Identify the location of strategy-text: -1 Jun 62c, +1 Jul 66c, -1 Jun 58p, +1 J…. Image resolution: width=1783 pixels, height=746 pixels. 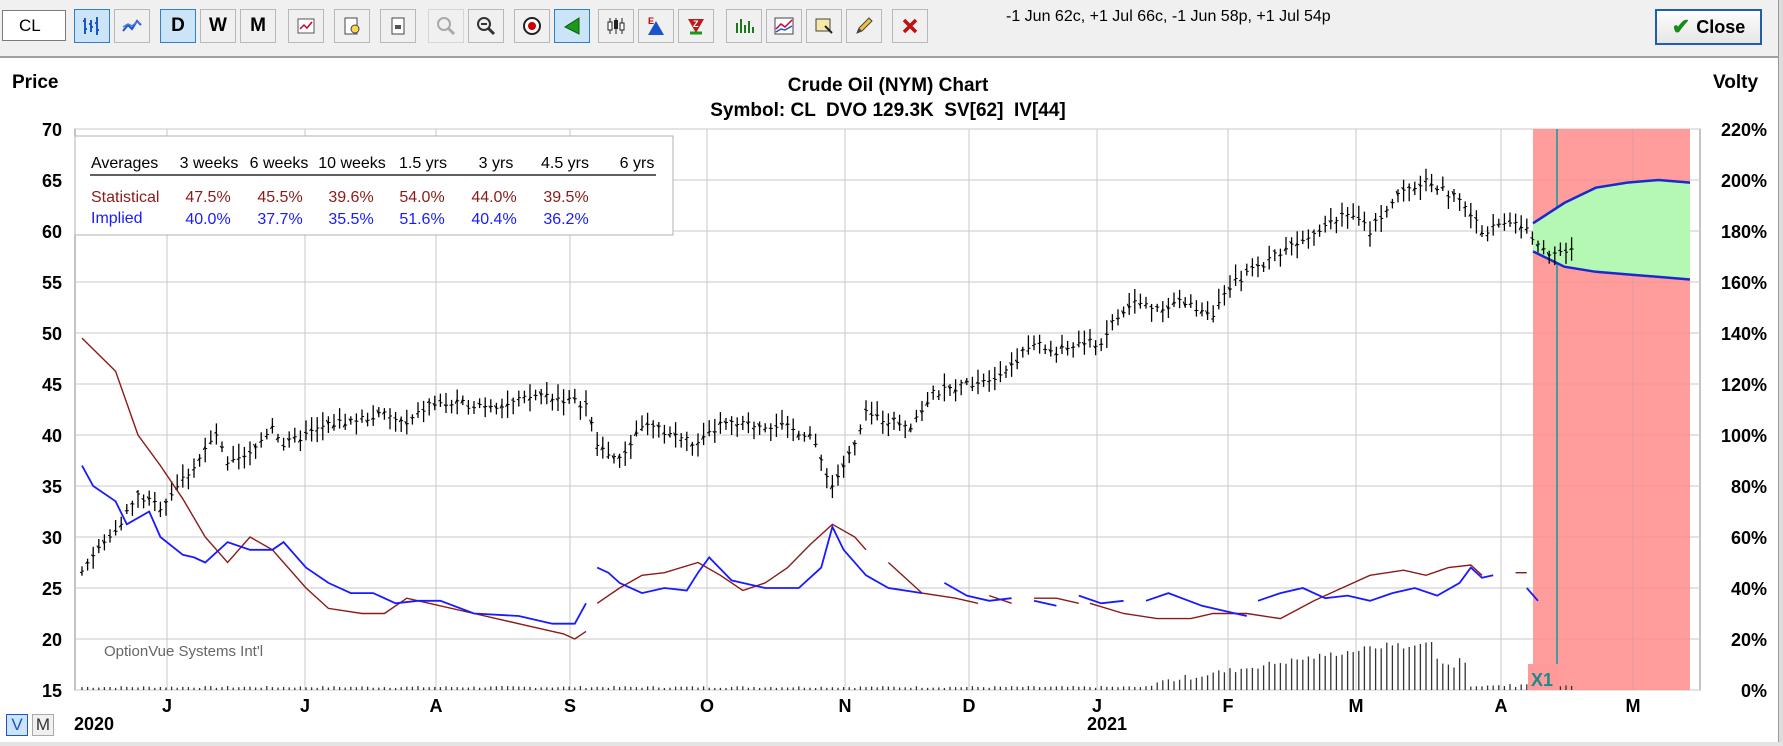
(1168, 16).